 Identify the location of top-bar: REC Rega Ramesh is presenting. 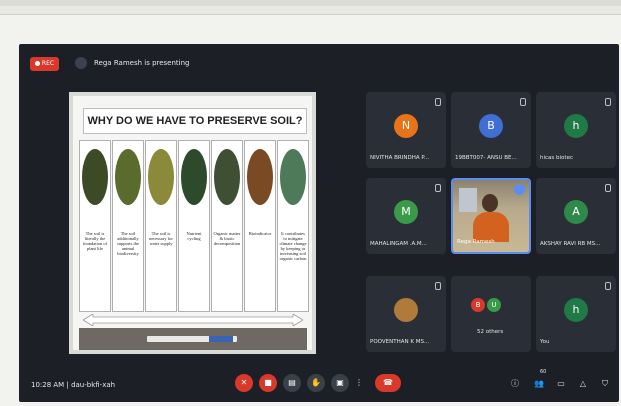
(319, 63).